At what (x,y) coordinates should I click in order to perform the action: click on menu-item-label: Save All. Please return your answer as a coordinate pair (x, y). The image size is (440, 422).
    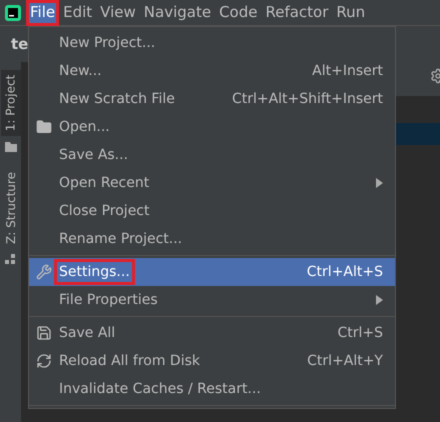
    Looking at the image, I should click on (87, 333).